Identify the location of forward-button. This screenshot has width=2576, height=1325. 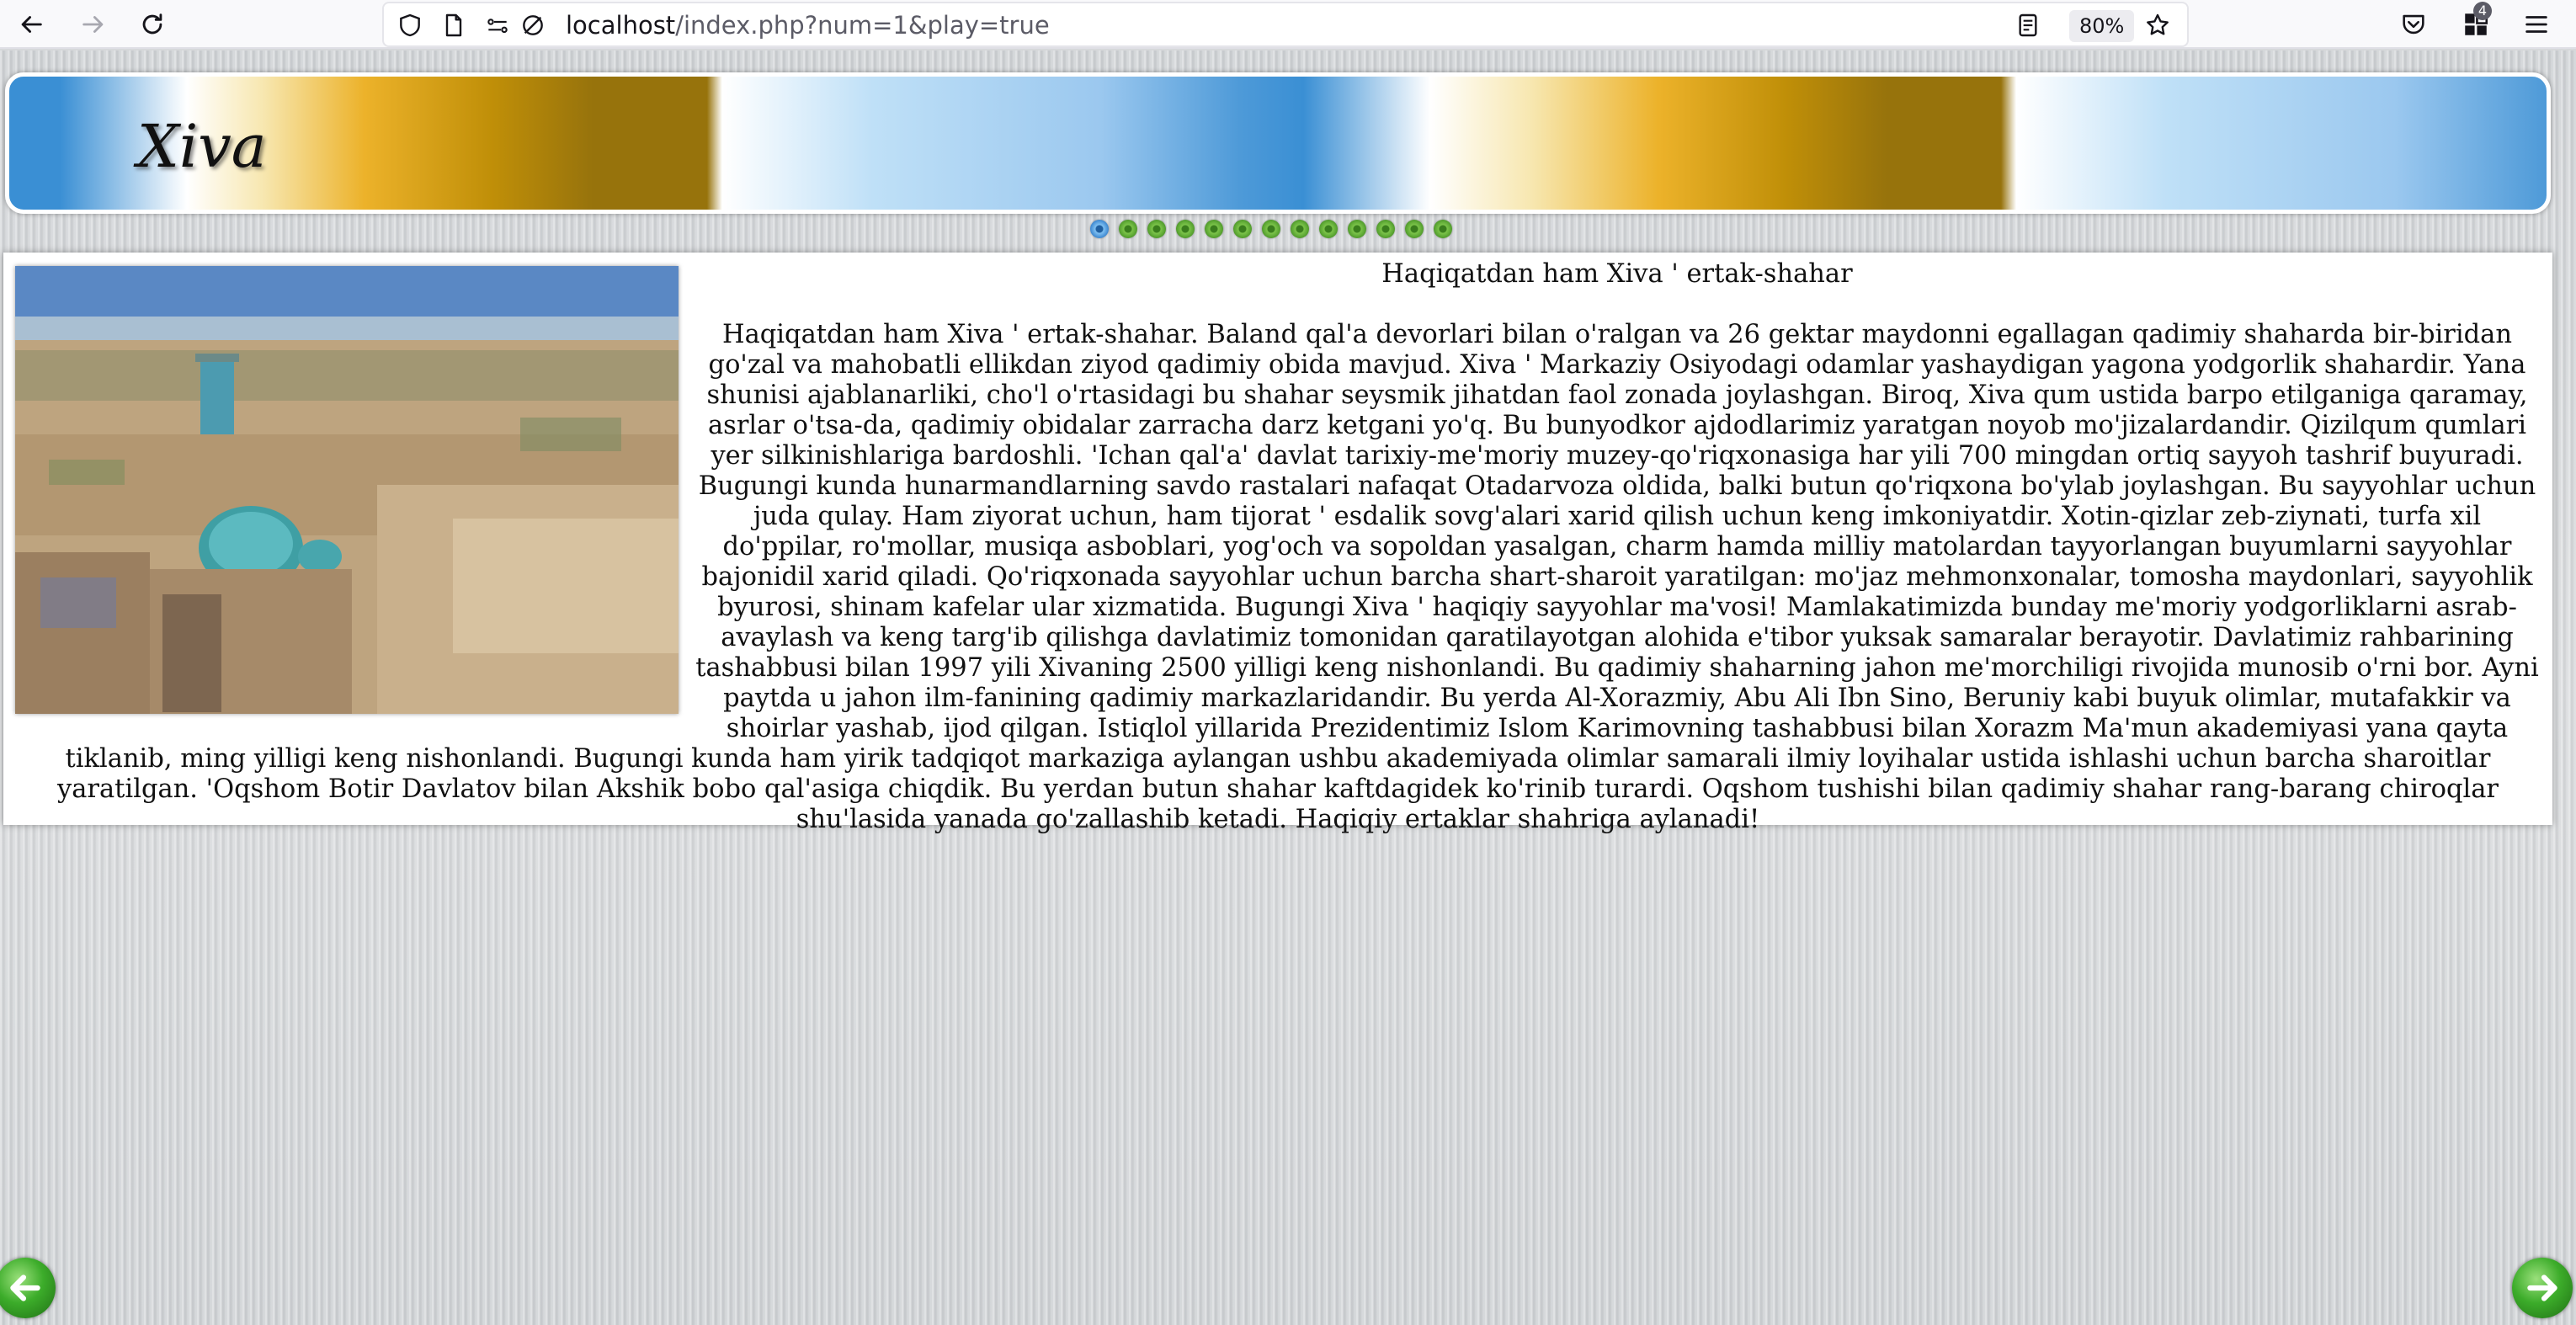
(94, 24).